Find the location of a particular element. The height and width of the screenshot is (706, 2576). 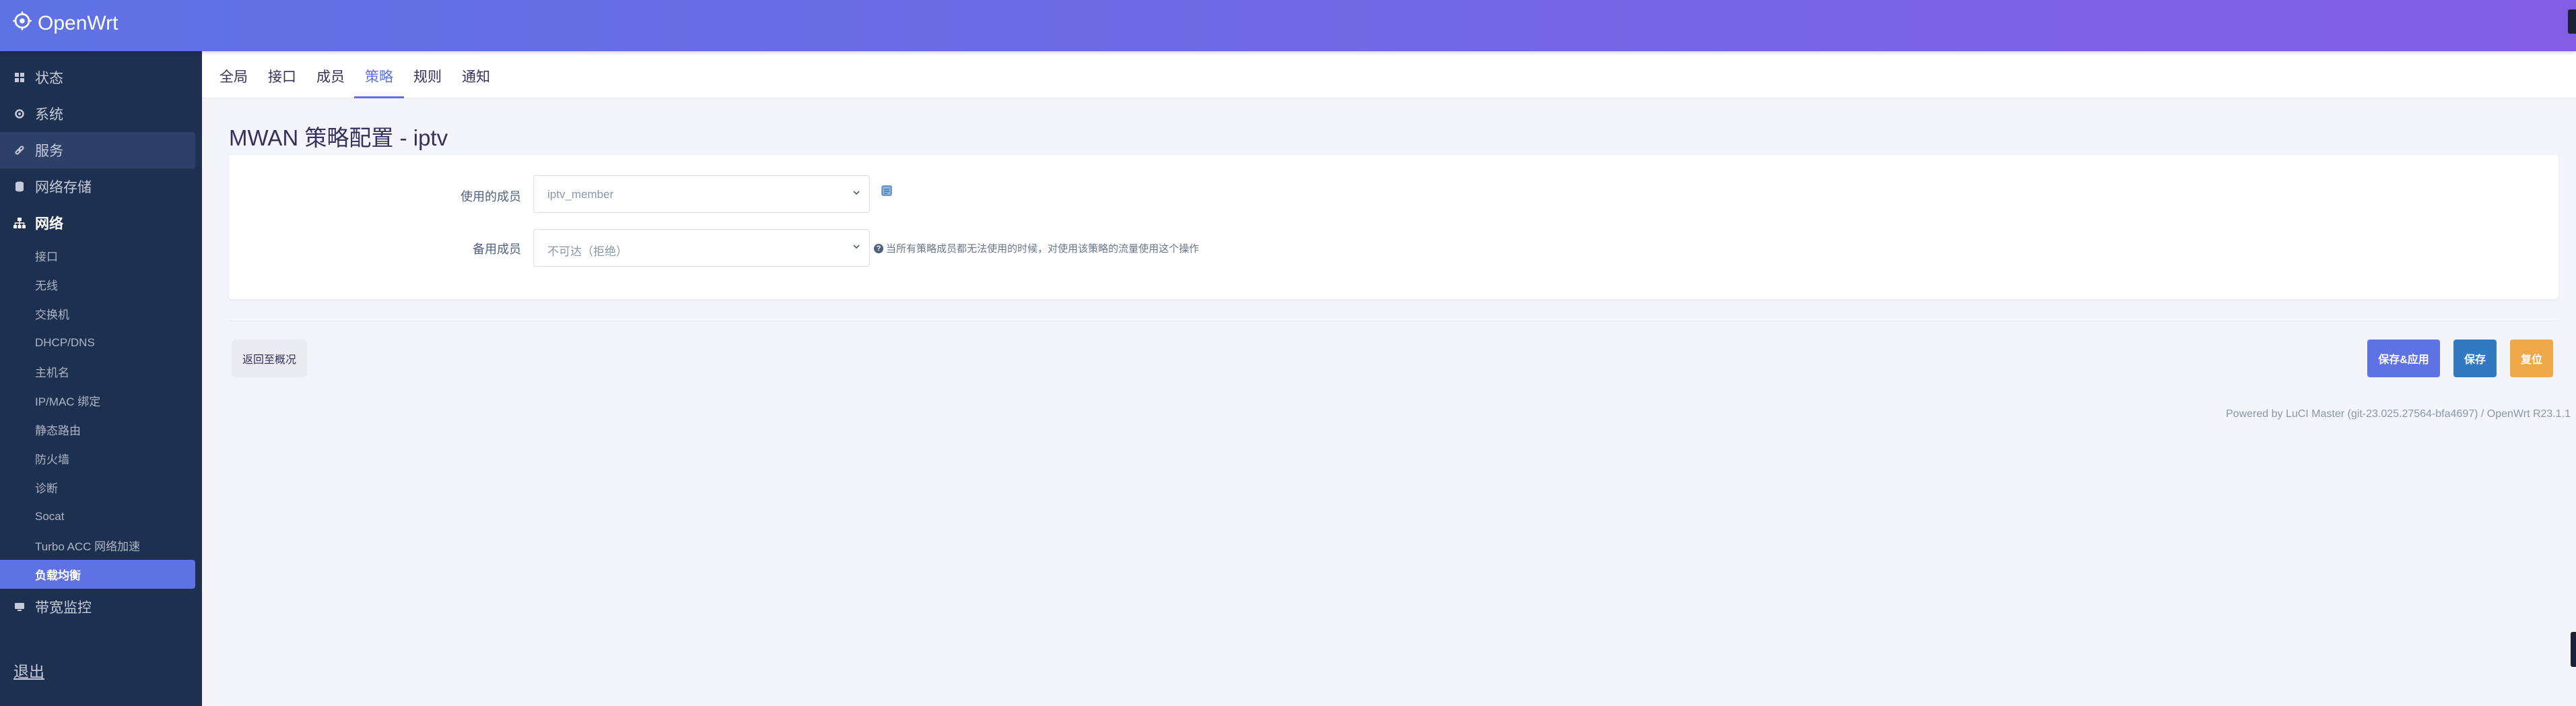

sidebar-subitem-switch: 交换机 is located at coordinates (97, 313).